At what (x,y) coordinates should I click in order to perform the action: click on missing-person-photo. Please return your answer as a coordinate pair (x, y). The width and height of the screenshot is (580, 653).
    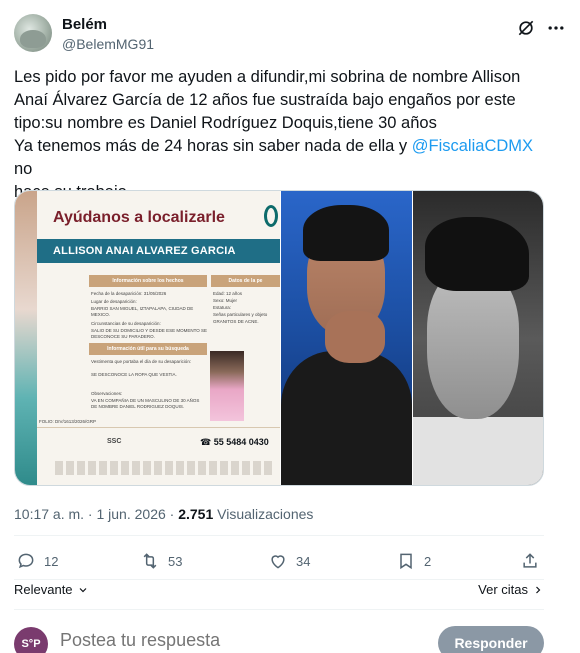
    Looking at the image, I should click on (227, 386).